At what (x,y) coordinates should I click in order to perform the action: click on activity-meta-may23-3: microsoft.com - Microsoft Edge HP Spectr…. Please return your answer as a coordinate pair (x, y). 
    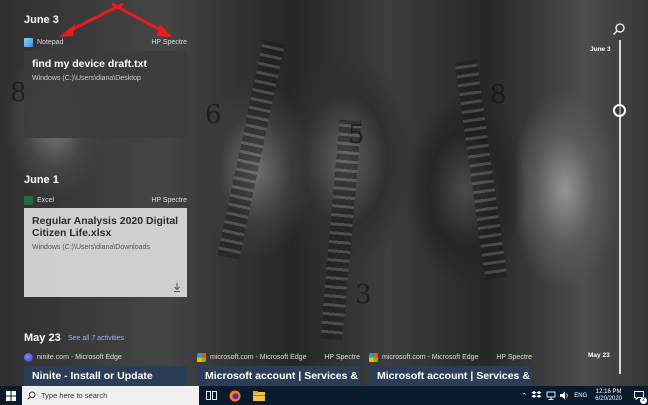
    Looking at the image, I should click on (450, 357).